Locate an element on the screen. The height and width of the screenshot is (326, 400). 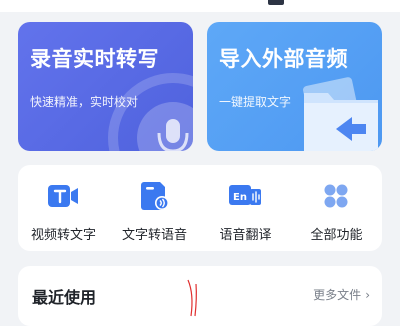
feature-label: 全部功能 is located at coordinates (336, 235).